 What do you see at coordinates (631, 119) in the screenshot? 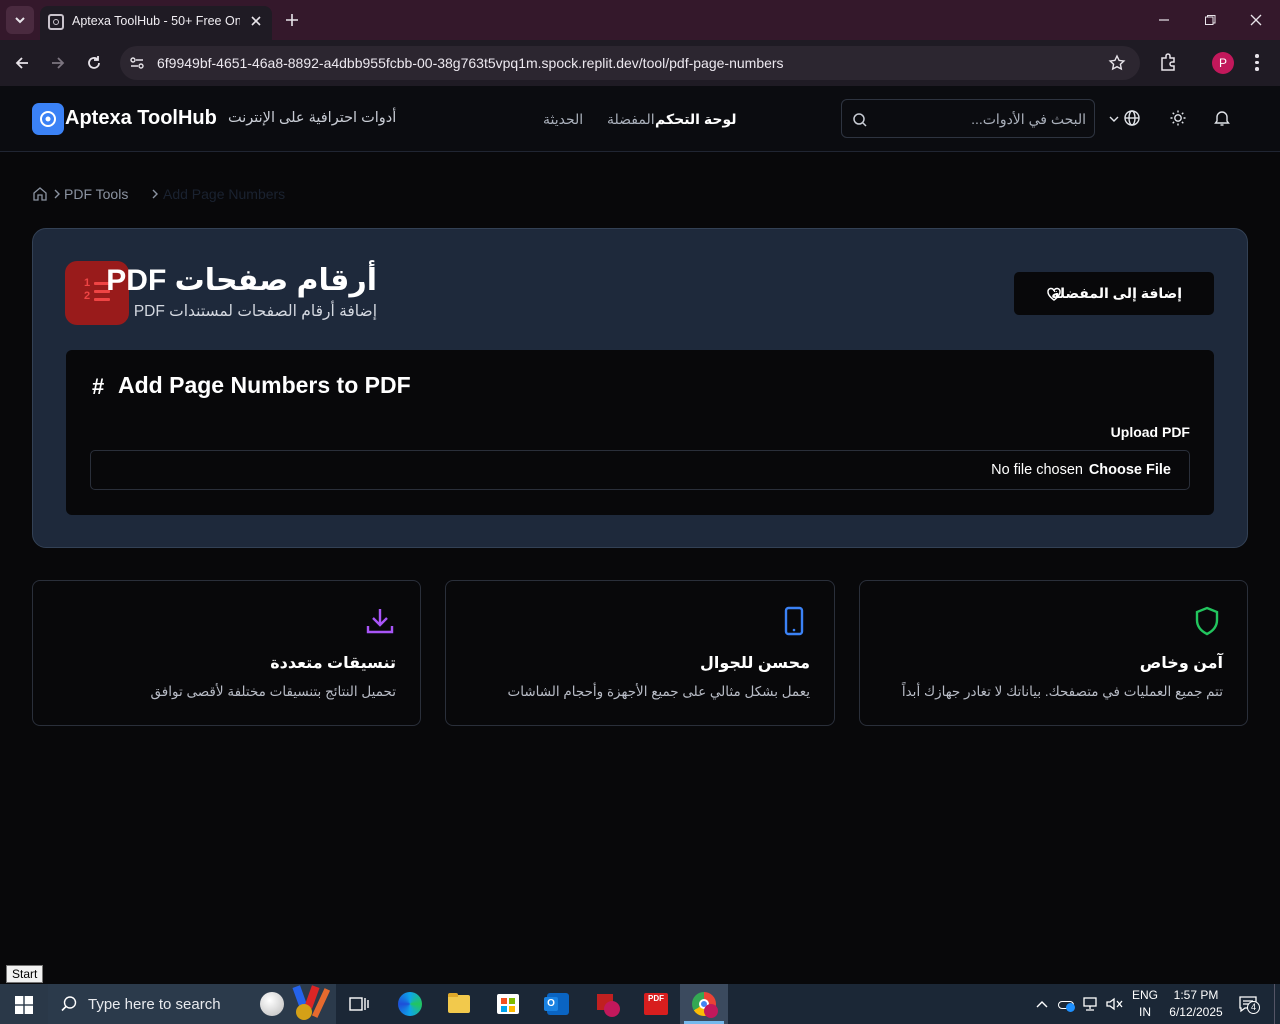
I see `nav-favorites: المفضلة` at bounding box center [631, 119].